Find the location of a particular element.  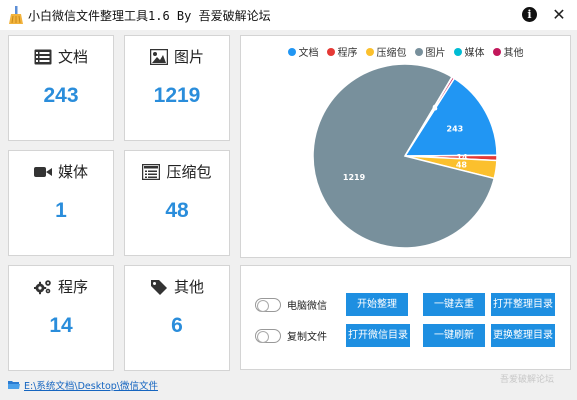

card-value: 1 is located at coordinates (61, 210).